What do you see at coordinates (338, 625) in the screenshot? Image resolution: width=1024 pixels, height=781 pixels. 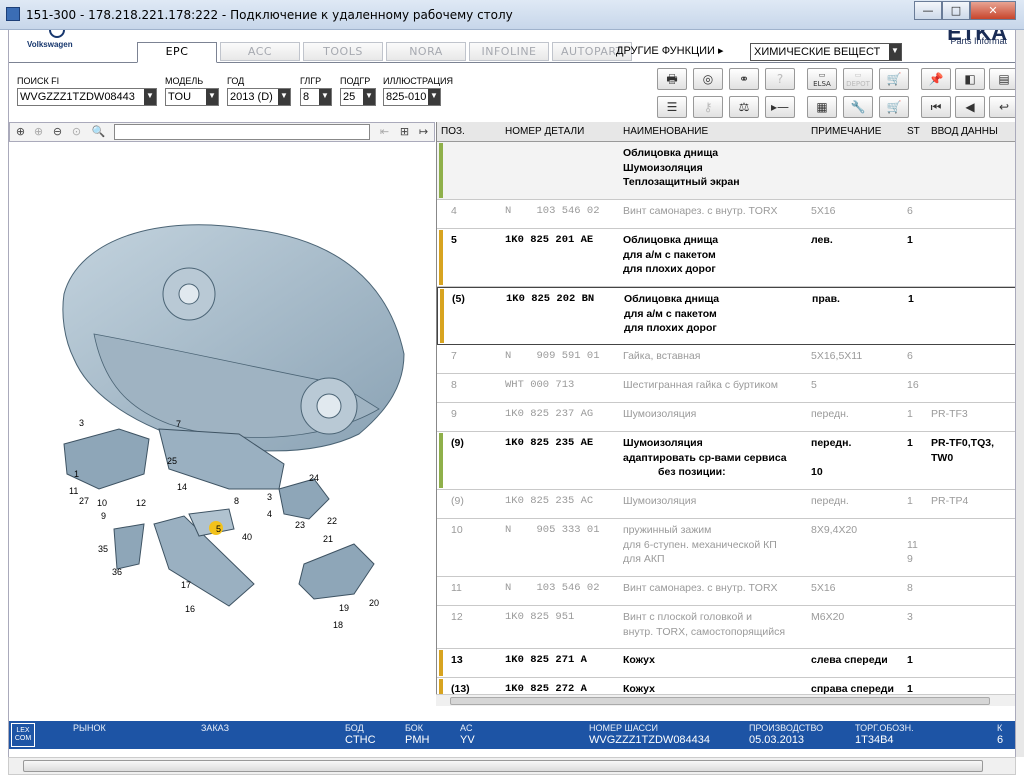 I see `callout-18: 18` at bounding box center [338, 625].